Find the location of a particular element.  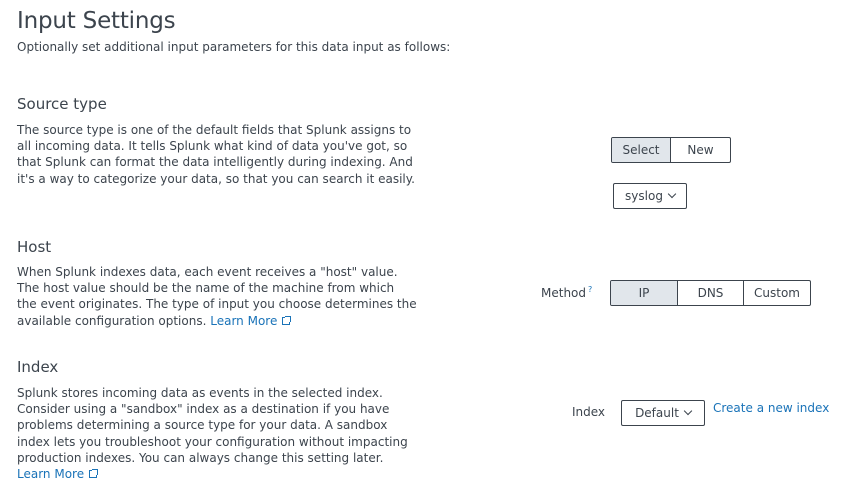

sourcetype-dropdown: syslog is located at coordinates (650, 196).